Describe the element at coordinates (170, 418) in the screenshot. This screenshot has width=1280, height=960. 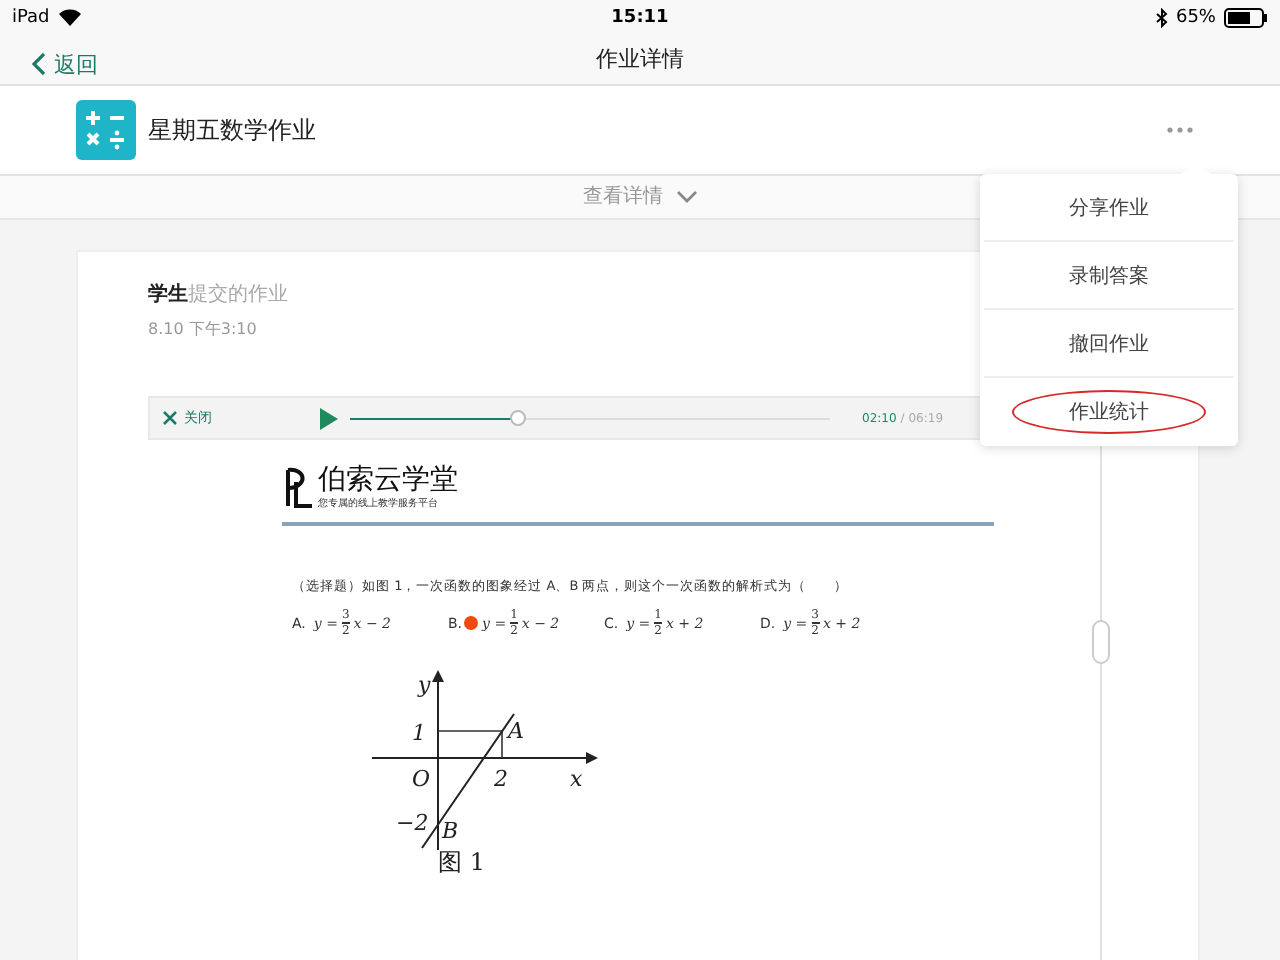
I see `close-icon` at that location.